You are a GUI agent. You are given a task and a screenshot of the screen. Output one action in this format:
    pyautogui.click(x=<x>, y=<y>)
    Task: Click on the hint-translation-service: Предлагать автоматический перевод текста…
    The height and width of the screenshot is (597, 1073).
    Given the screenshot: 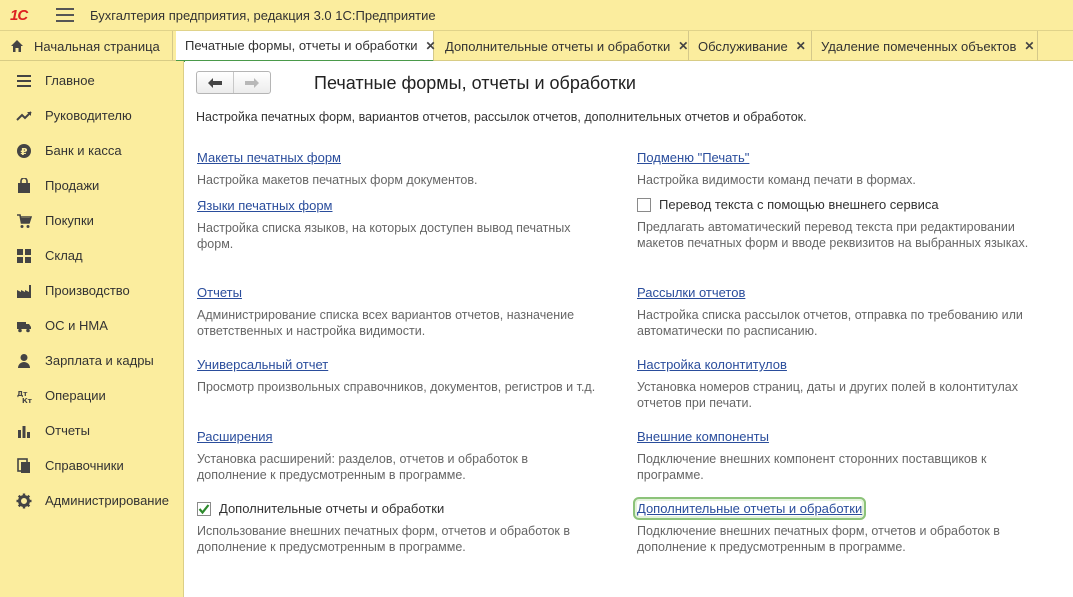 What is the action you would take?
    pyautogui.click(x=833, y=235)
    